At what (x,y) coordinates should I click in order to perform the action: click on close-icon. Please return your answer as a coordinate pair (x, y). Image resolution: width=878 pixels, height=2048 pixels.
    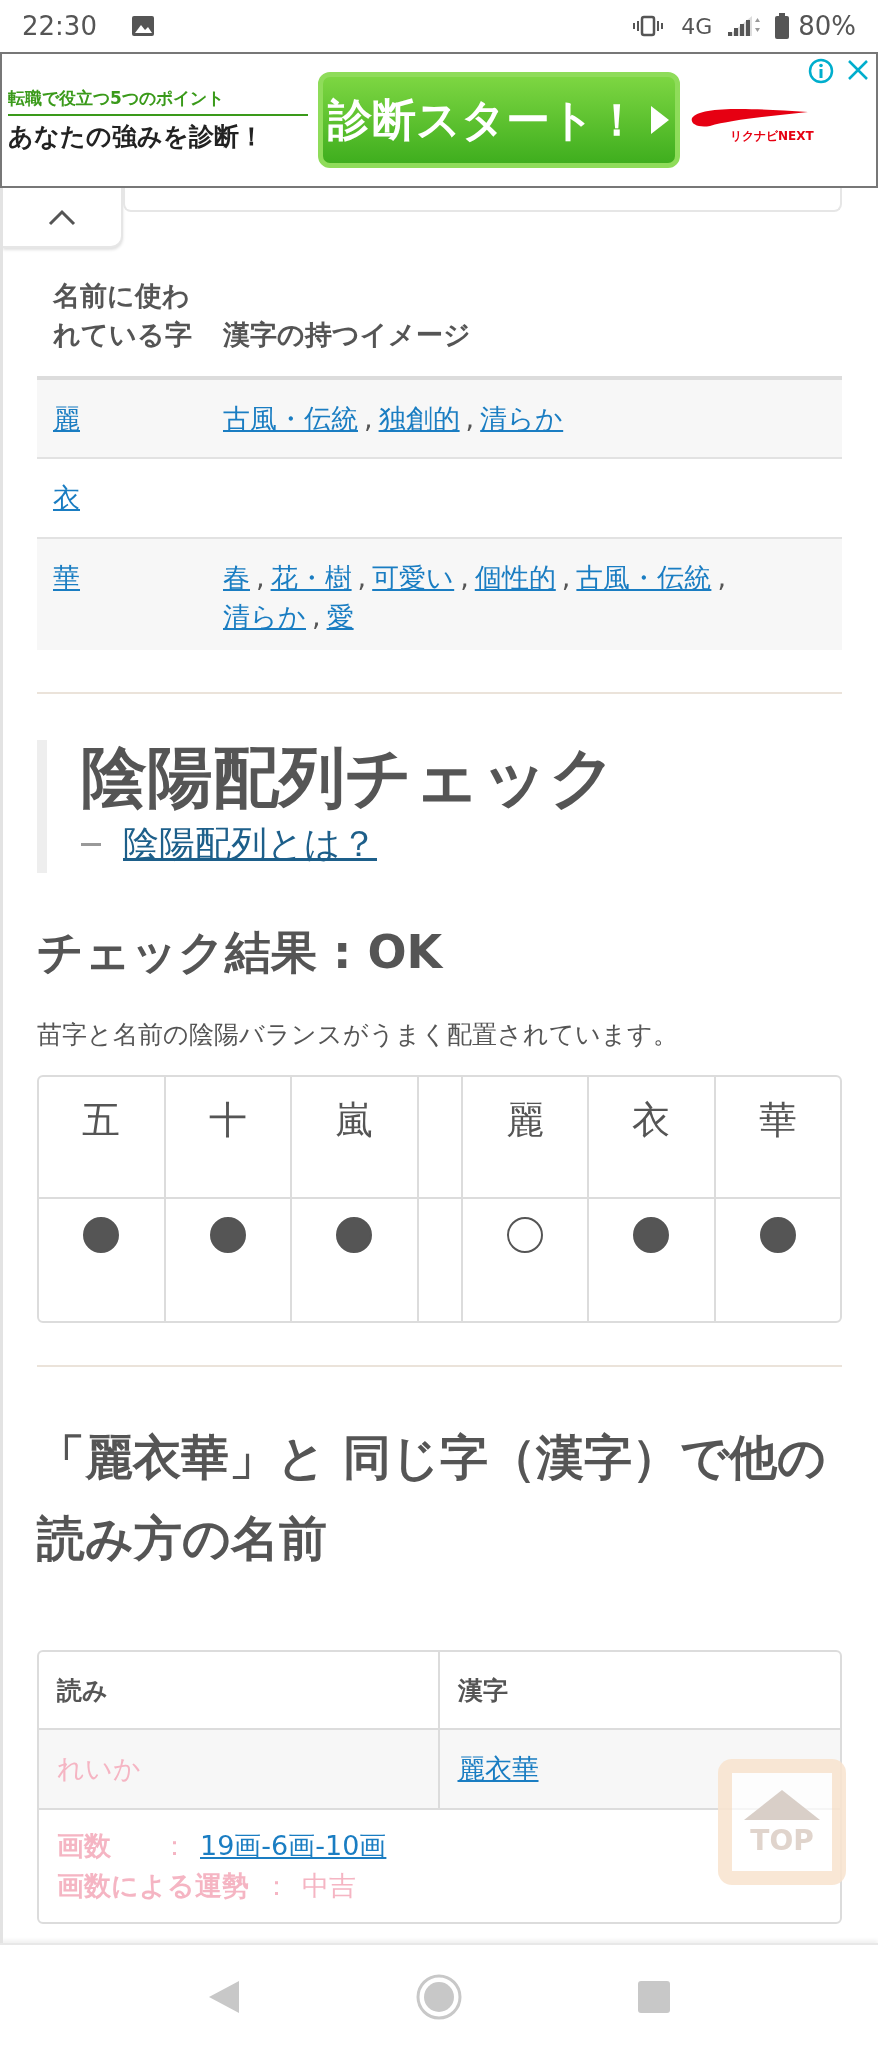
    Looking at the image, I should click on (858, 70).